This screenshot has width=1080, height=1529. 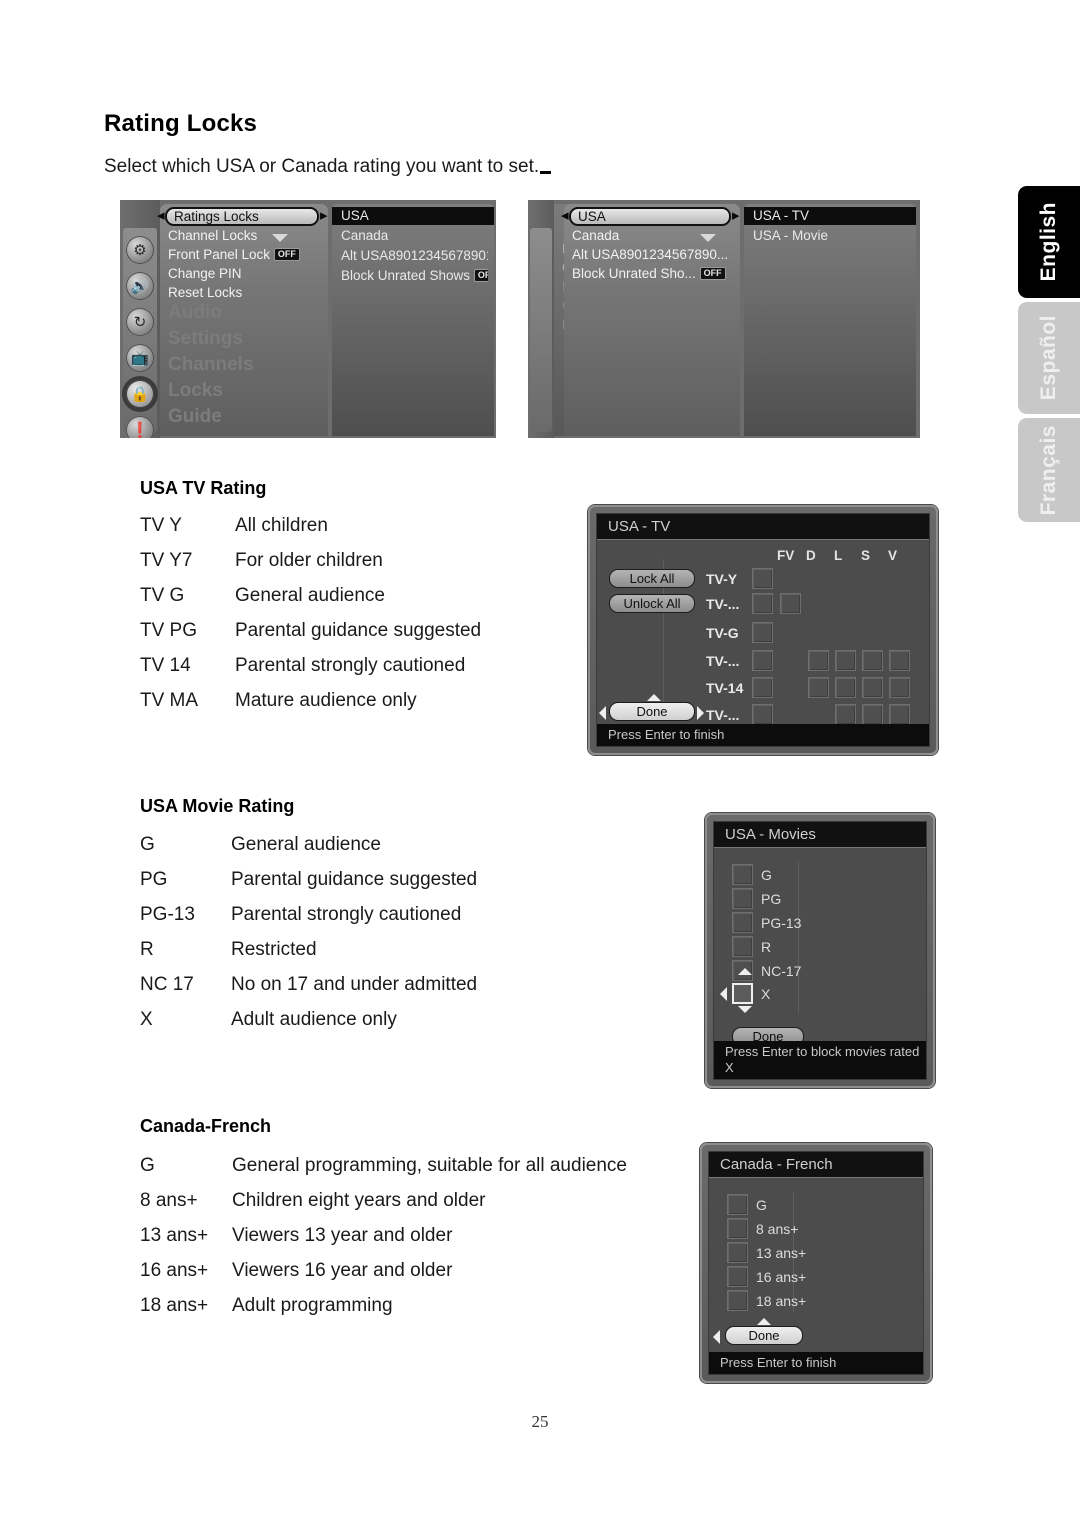 I want to click on lock-all-button: Lock All, so click(x=652, y=578).